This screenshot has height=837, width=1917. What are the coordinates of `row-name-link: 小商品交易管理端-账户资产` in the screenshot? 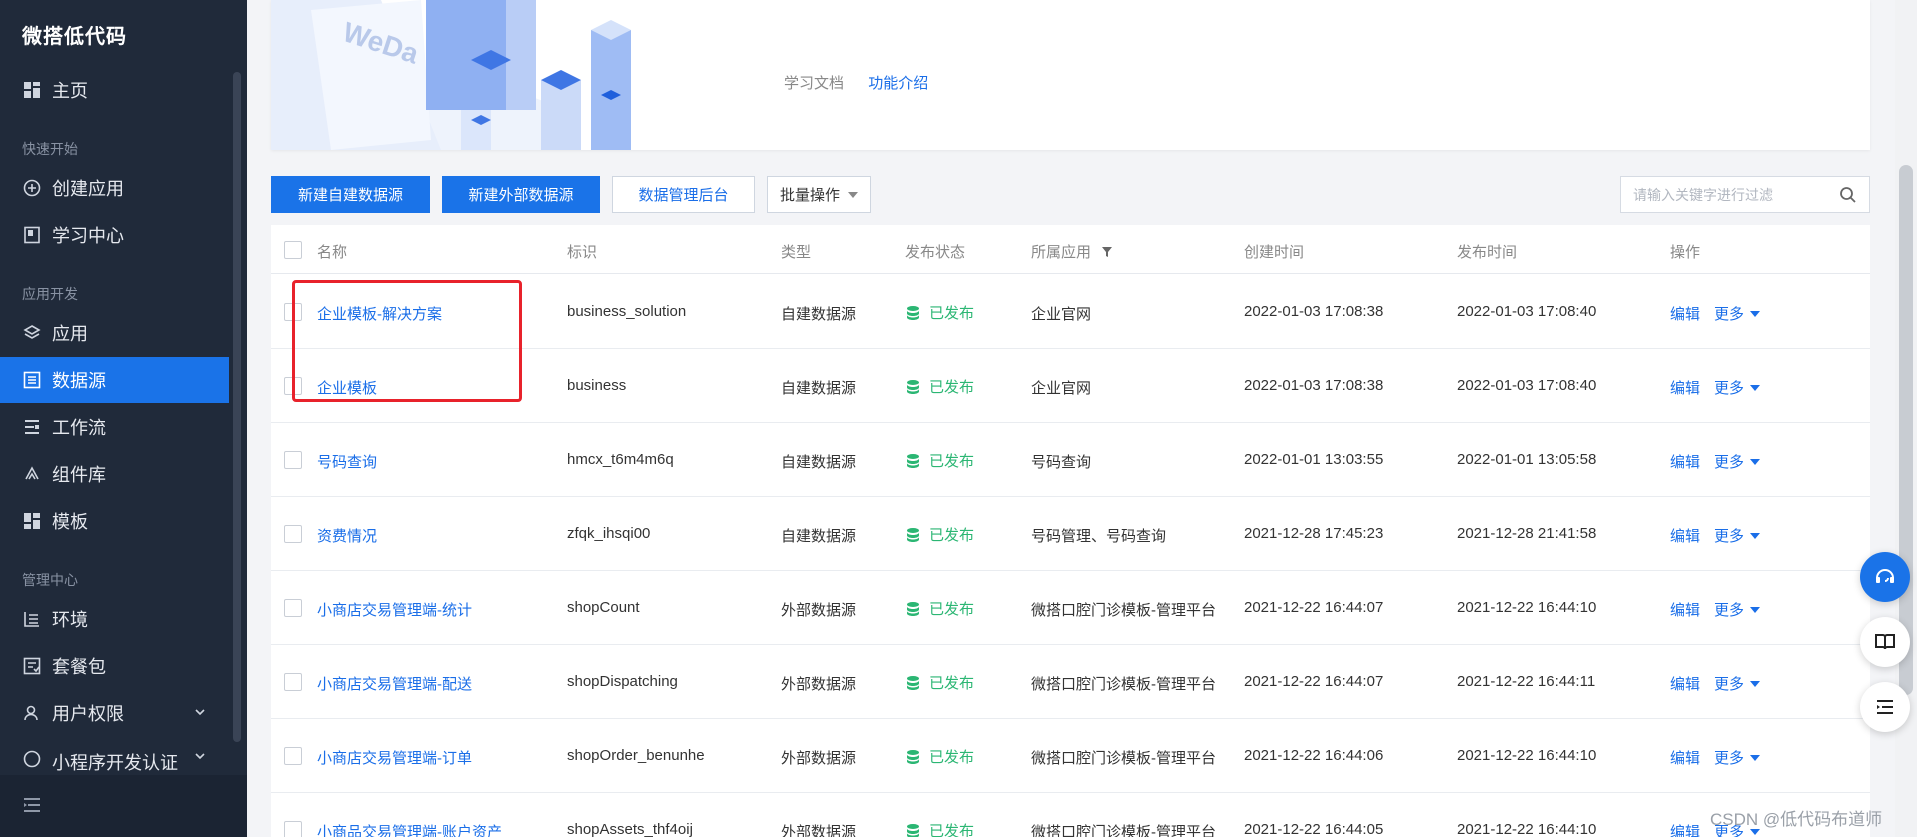 It's located at (409, 829).